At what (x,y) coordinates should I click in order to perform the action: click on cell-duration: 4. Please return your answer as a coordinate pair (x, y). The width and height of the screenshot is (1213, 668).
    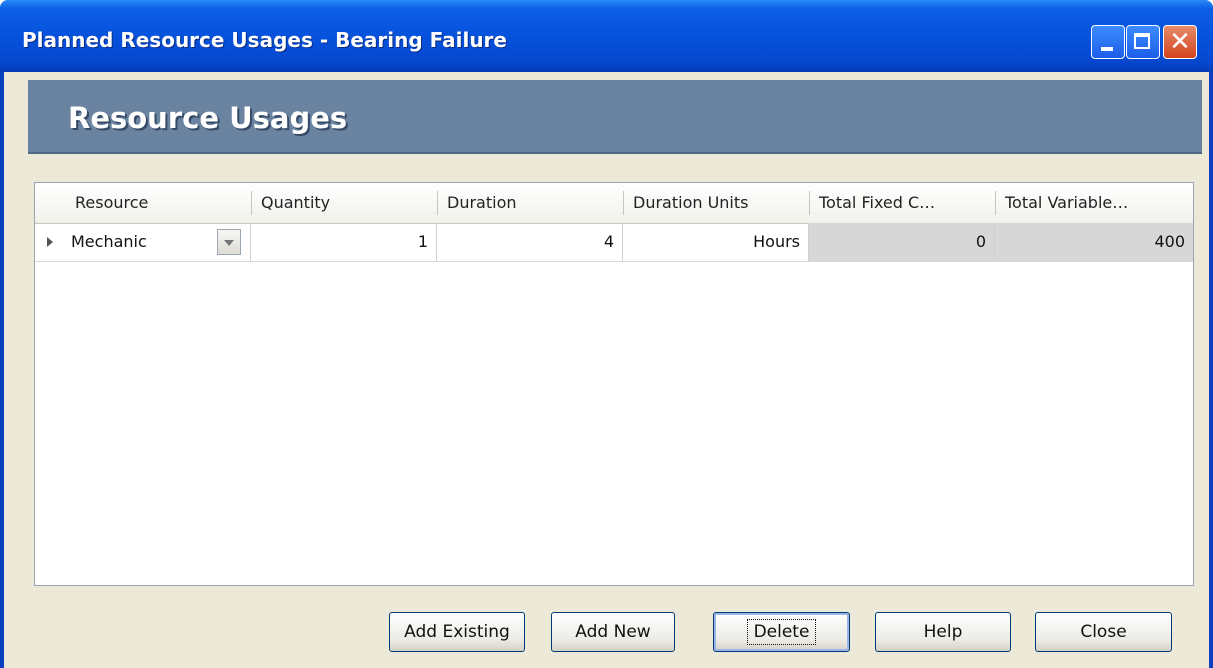
    Looking at the image, I should click on (530, 242).